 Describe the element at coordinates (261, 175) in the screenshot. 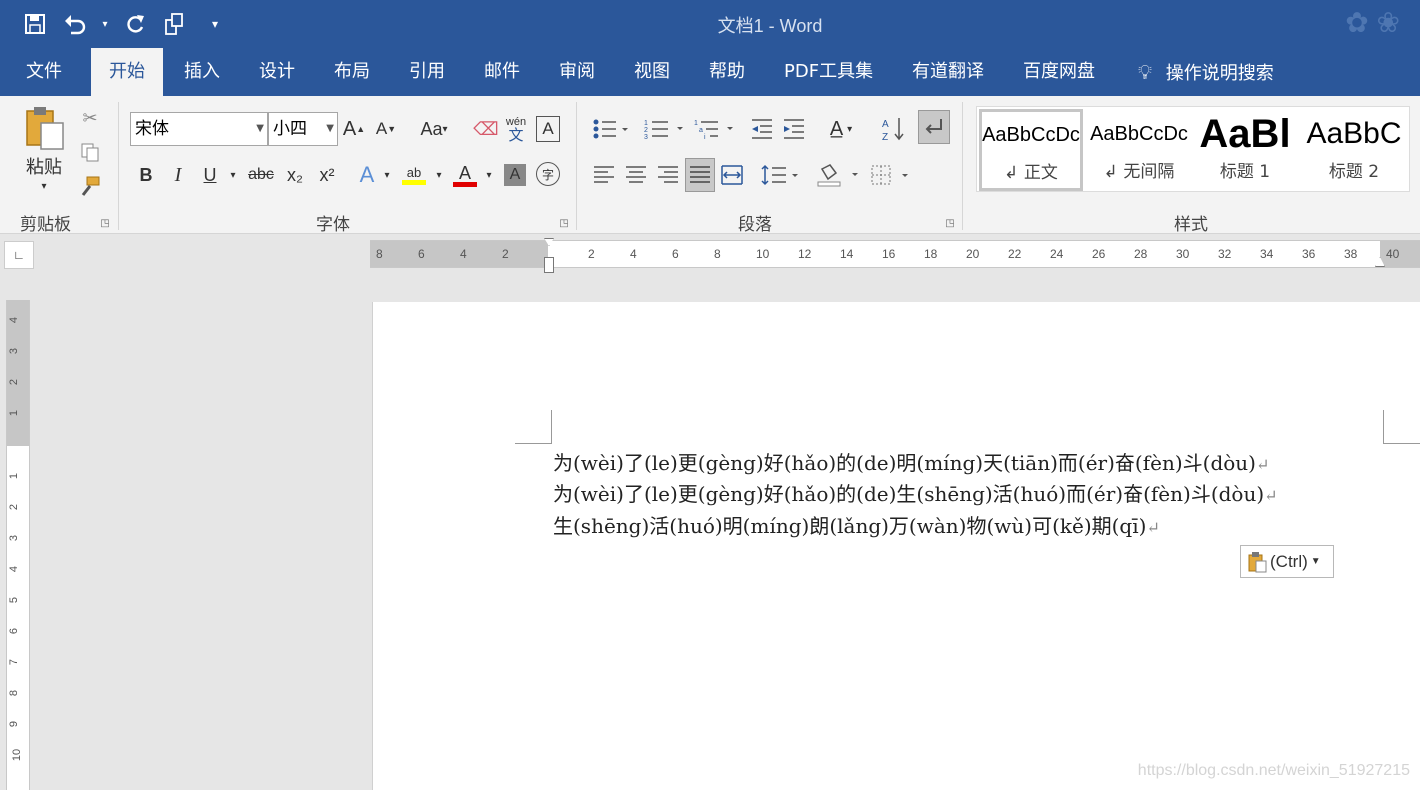

I see `strikethrough-button: abc` at that location.